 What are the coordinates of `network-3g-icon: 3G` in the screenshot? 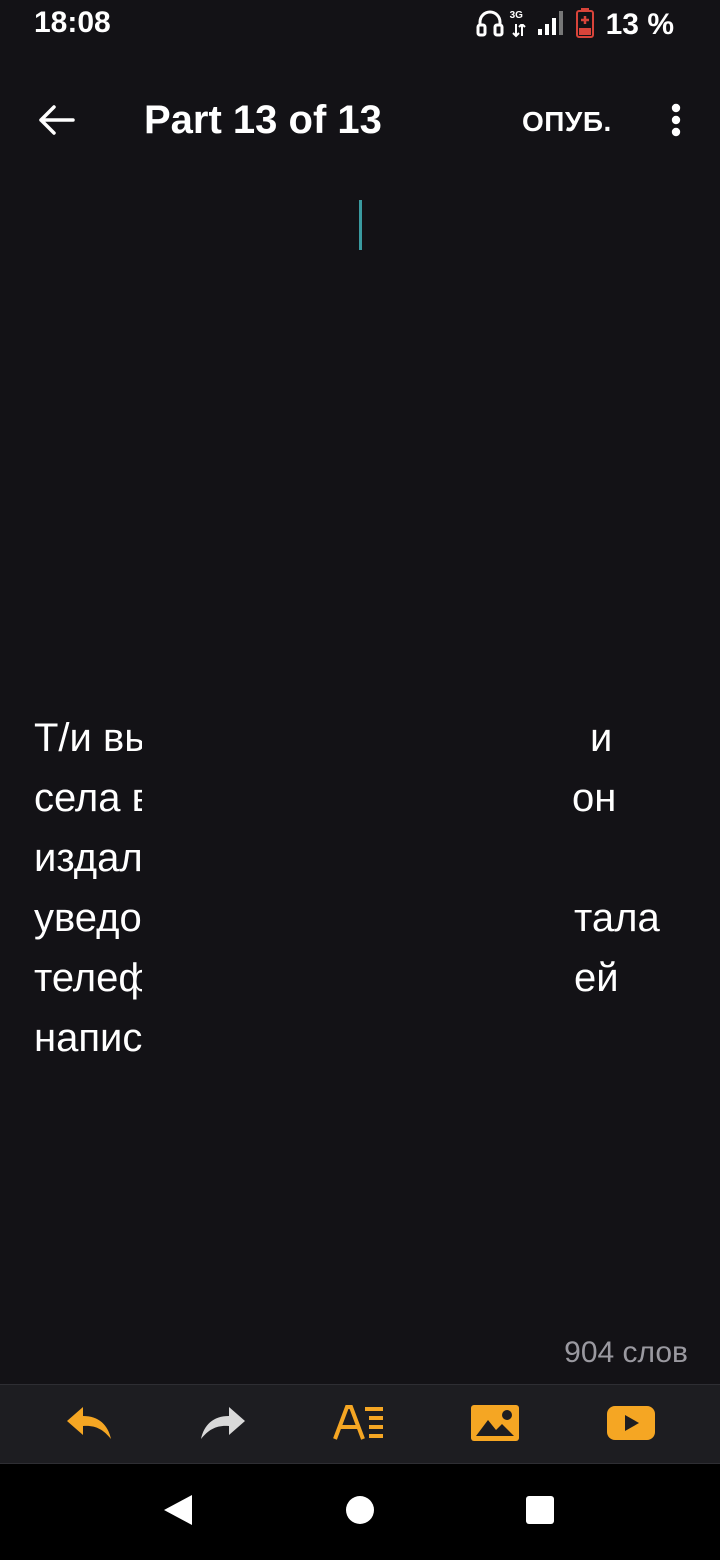 It's located at (521, 25).